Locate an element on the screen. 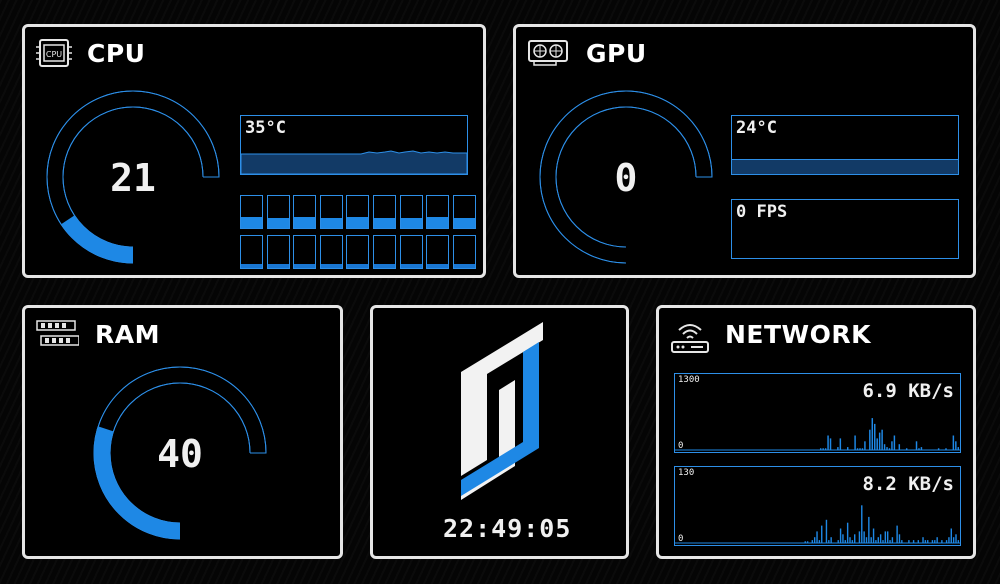  network-download-bars is located at coordinates (817, 434).